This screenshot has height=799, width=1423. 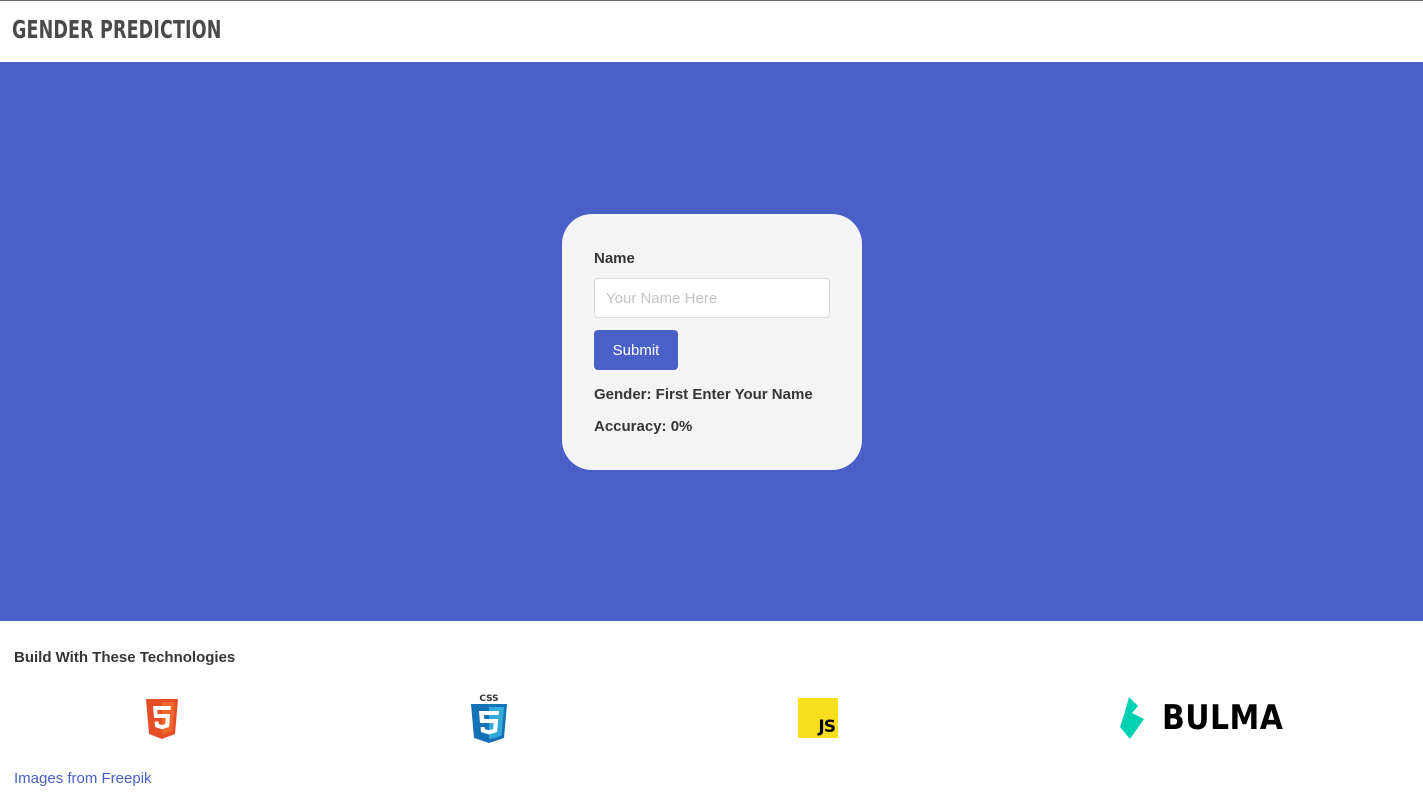 I want to click on freepik-credit-link: Images from Freepik, so click(x=83, y=778).